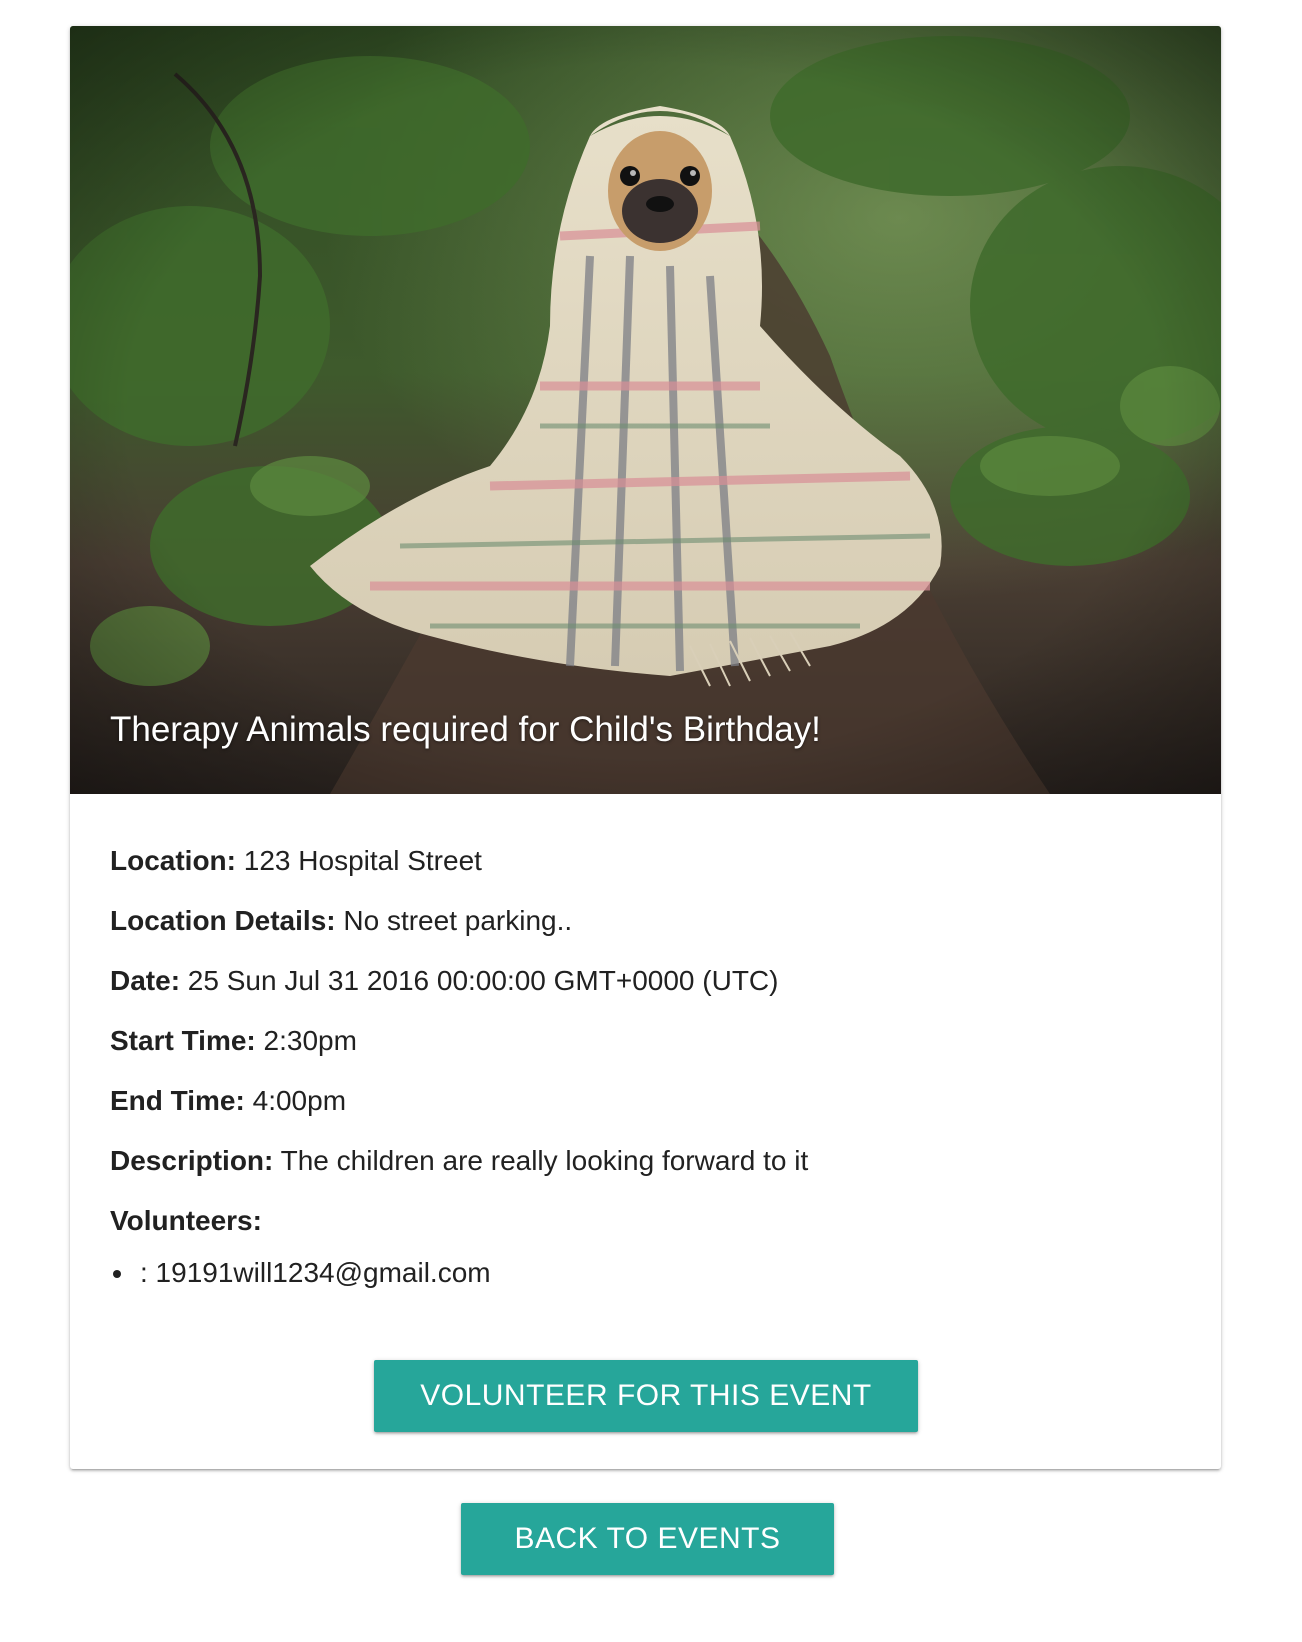 The height and width of the screenshot is (1642, 1302). I want to click on location-label: Location:, so click(173, 860).